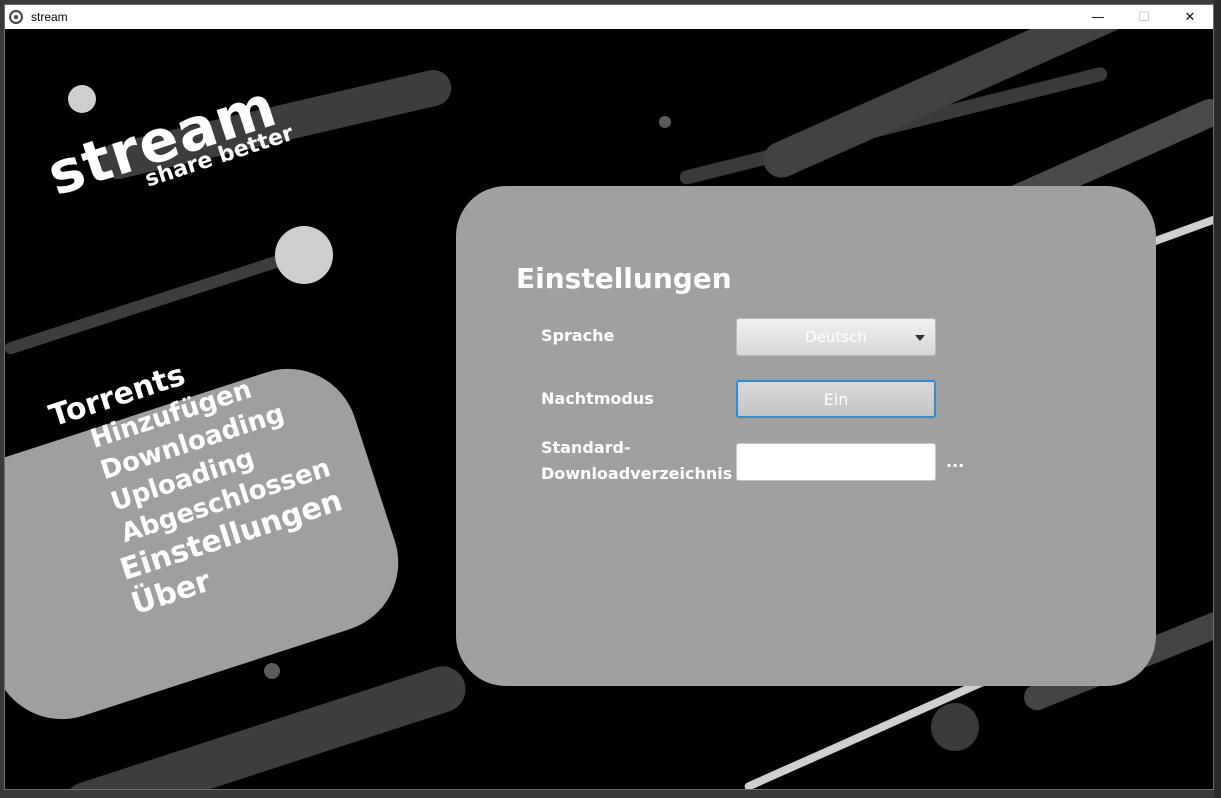 The image size is (1221, 798). What do you see at coordinates (1217, 399) in the screenshot?
I see `background-app` at bounding box center [1217, 399].